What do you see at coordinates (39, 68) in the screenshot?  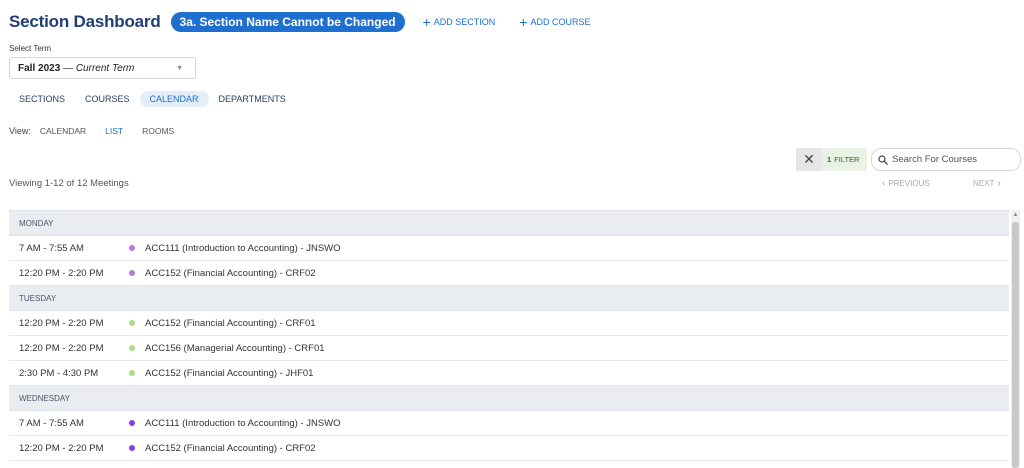 I see `term-name: Fall 2023` at bounding box center [39, 68].